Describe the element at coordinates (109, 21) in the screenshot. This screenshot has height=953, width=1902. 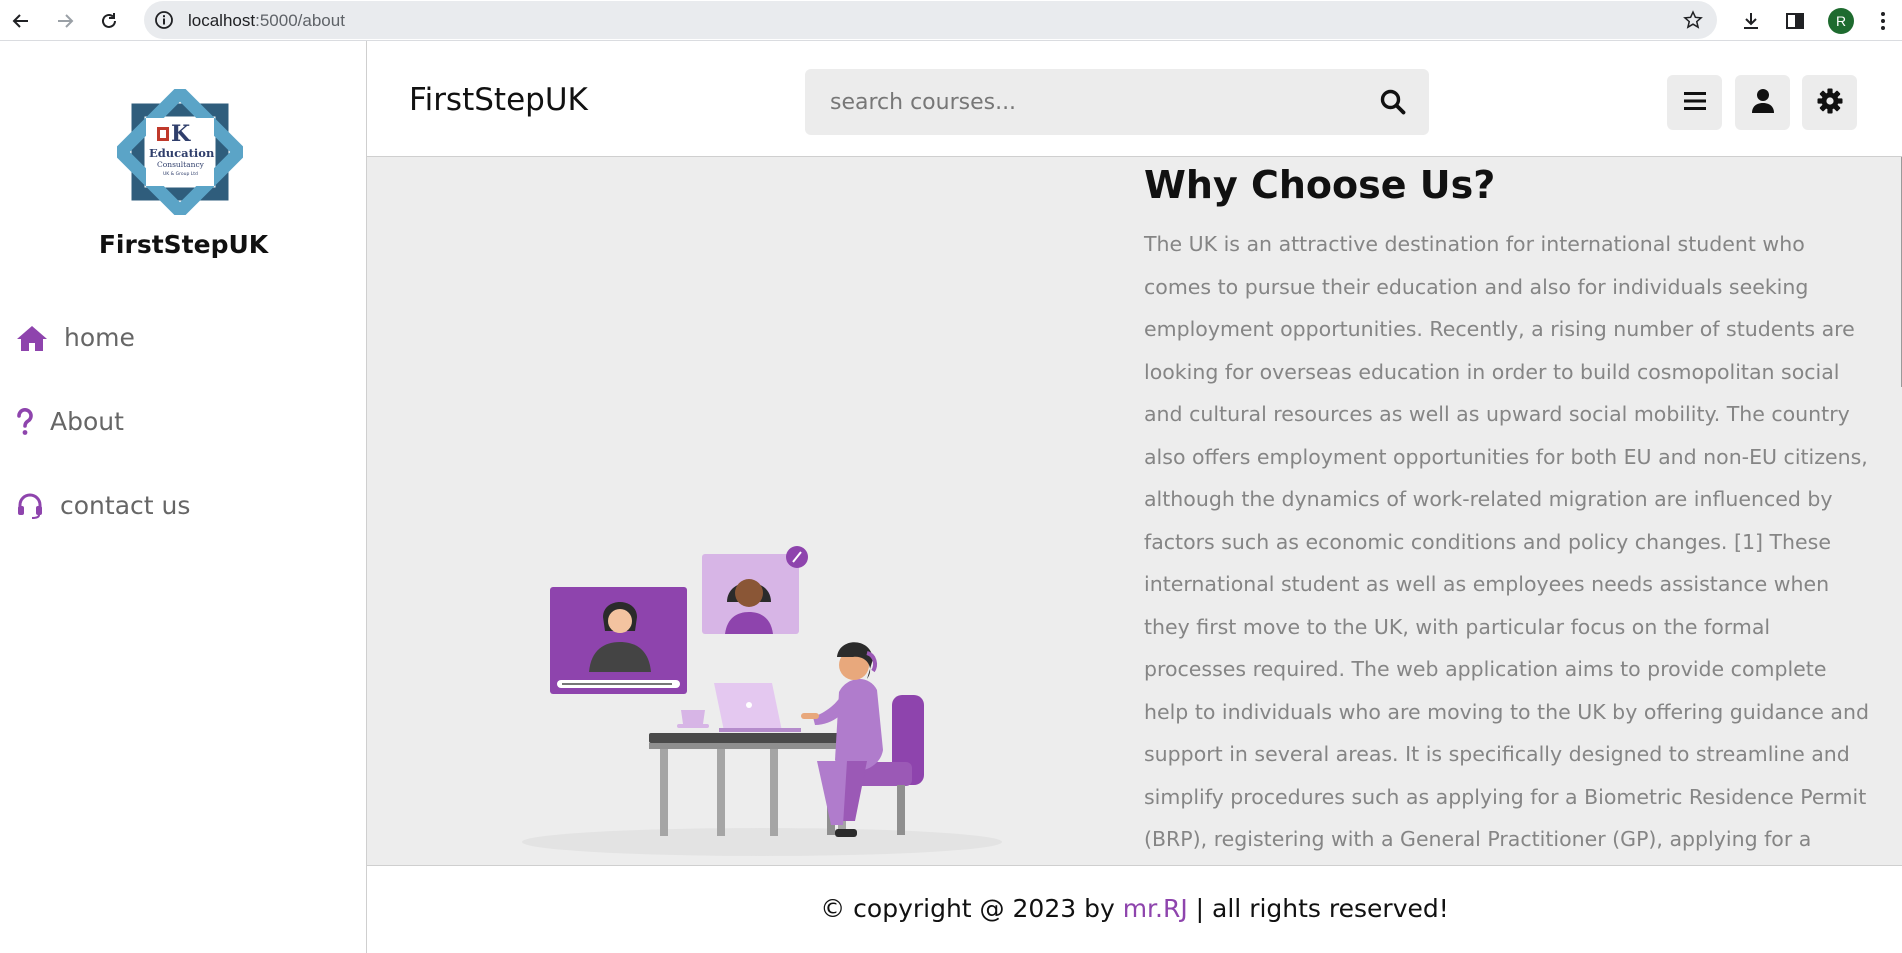
I see `reload-icon` at that location.